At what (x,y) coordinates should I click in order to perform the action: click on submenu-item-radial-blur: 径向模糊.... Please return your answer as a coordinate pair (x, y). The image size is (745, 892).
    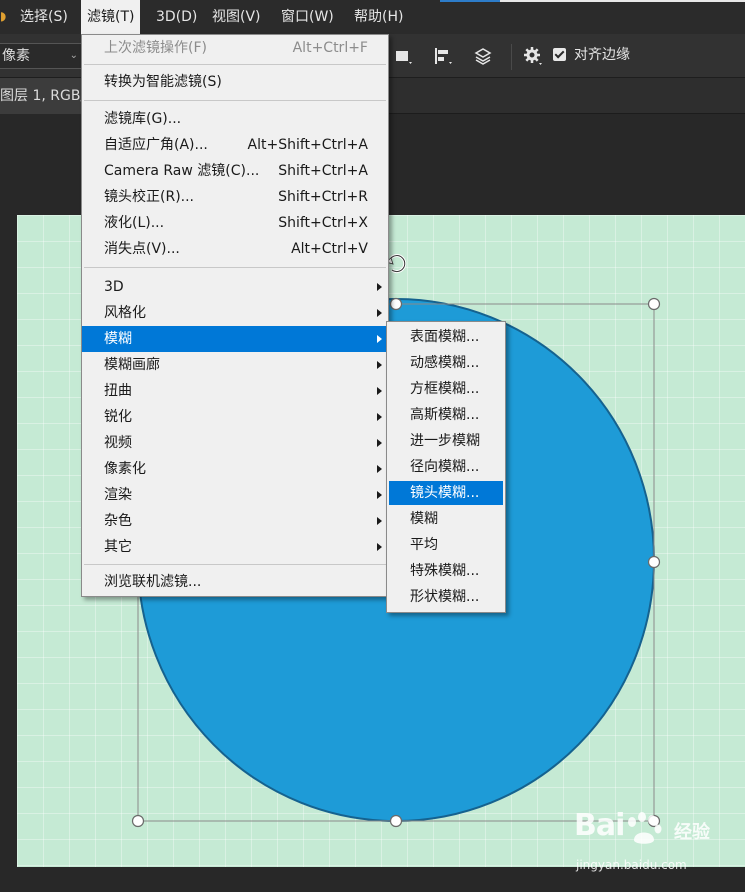
    Looking at the image, I should click on (446, 467).